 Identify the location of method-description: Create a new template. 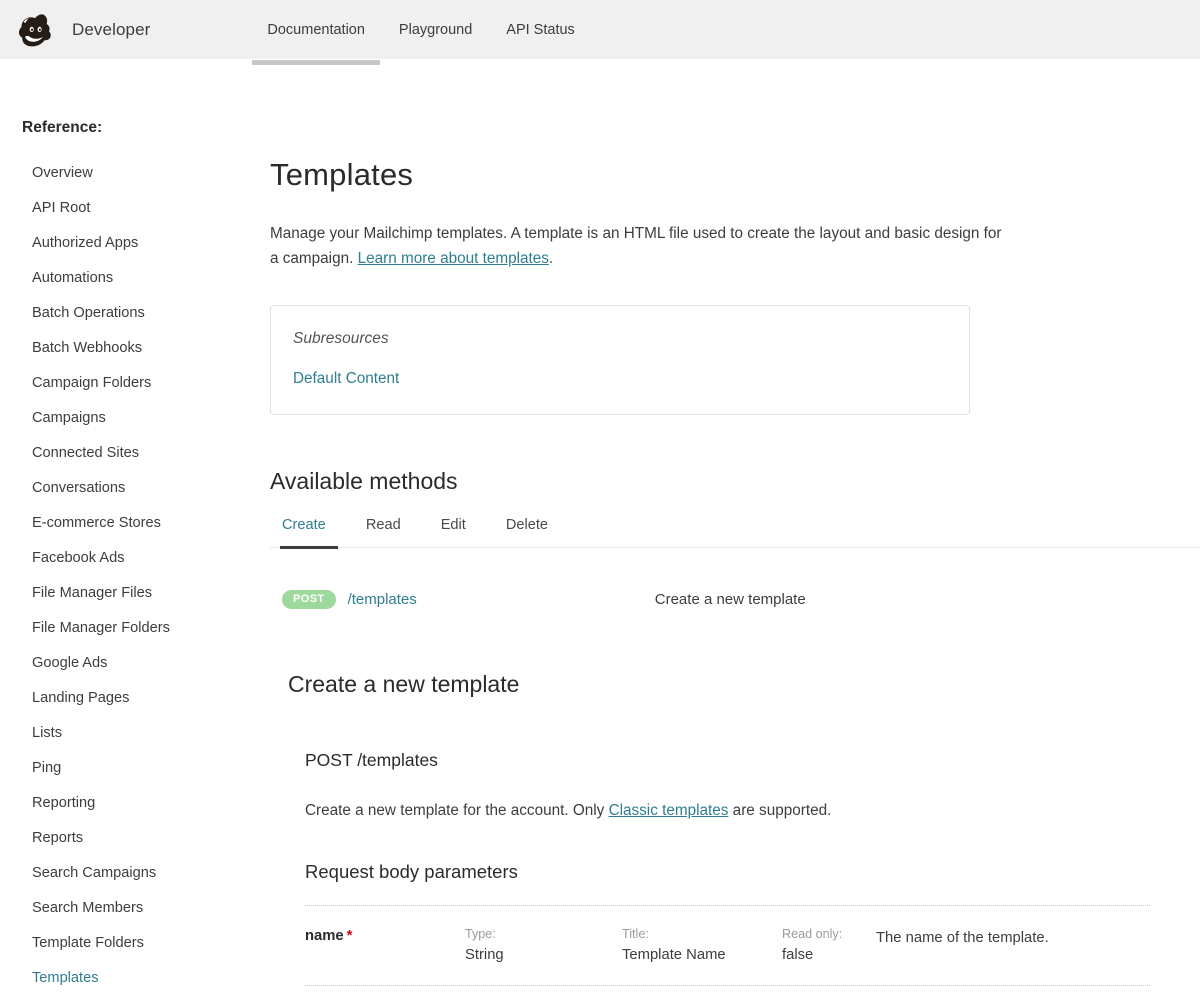
(730, 599).